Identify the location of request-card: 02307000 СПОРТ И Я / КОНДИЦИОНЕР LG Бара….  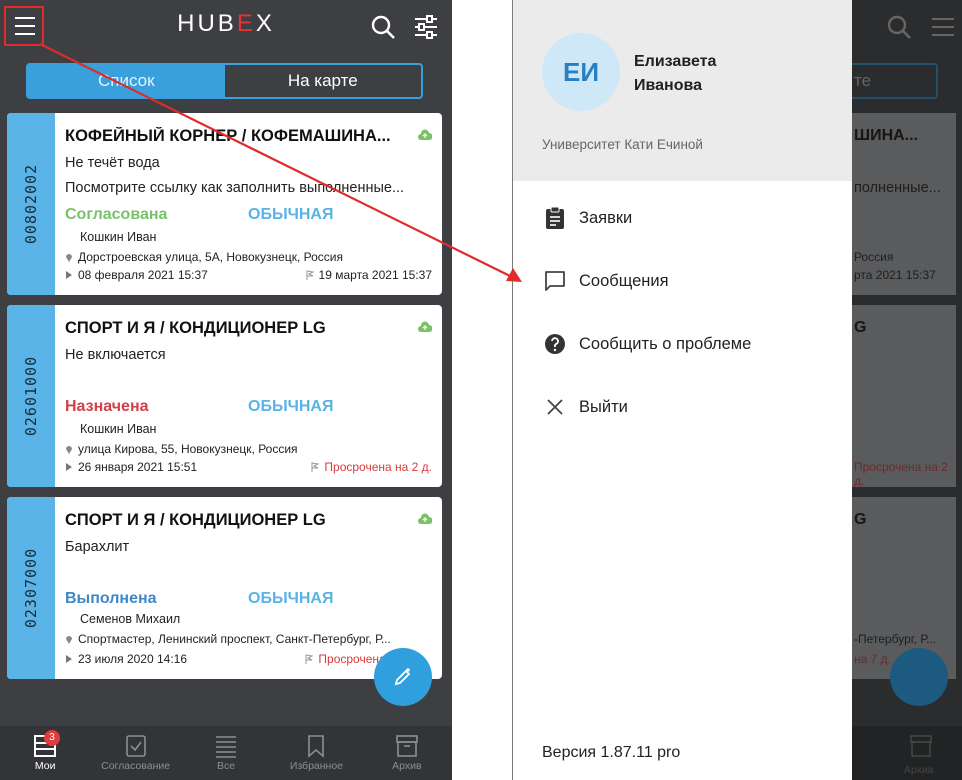
(224, 588).